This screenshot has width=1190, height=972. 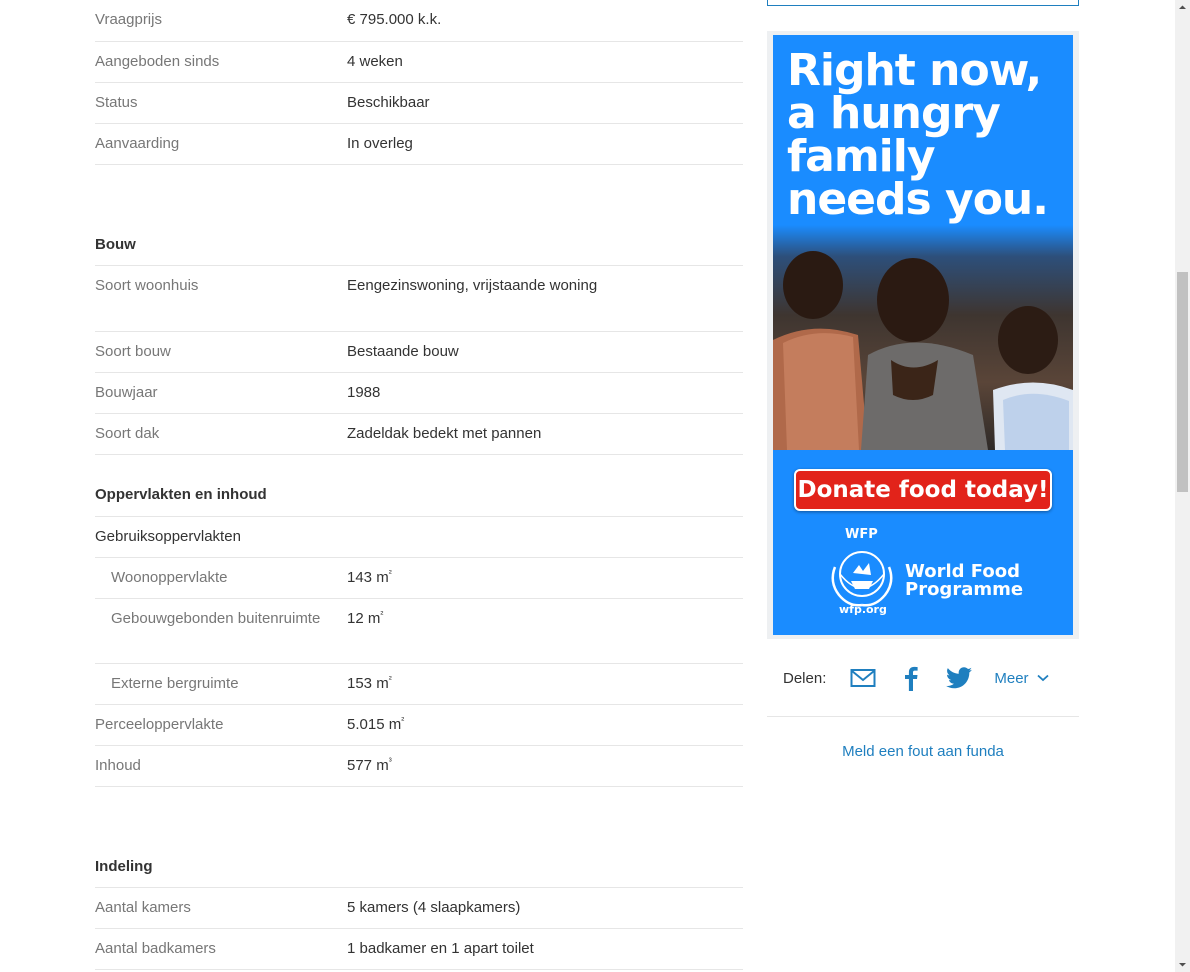 I want to click on feature-value: 143 m², so click(x=369, y=577).